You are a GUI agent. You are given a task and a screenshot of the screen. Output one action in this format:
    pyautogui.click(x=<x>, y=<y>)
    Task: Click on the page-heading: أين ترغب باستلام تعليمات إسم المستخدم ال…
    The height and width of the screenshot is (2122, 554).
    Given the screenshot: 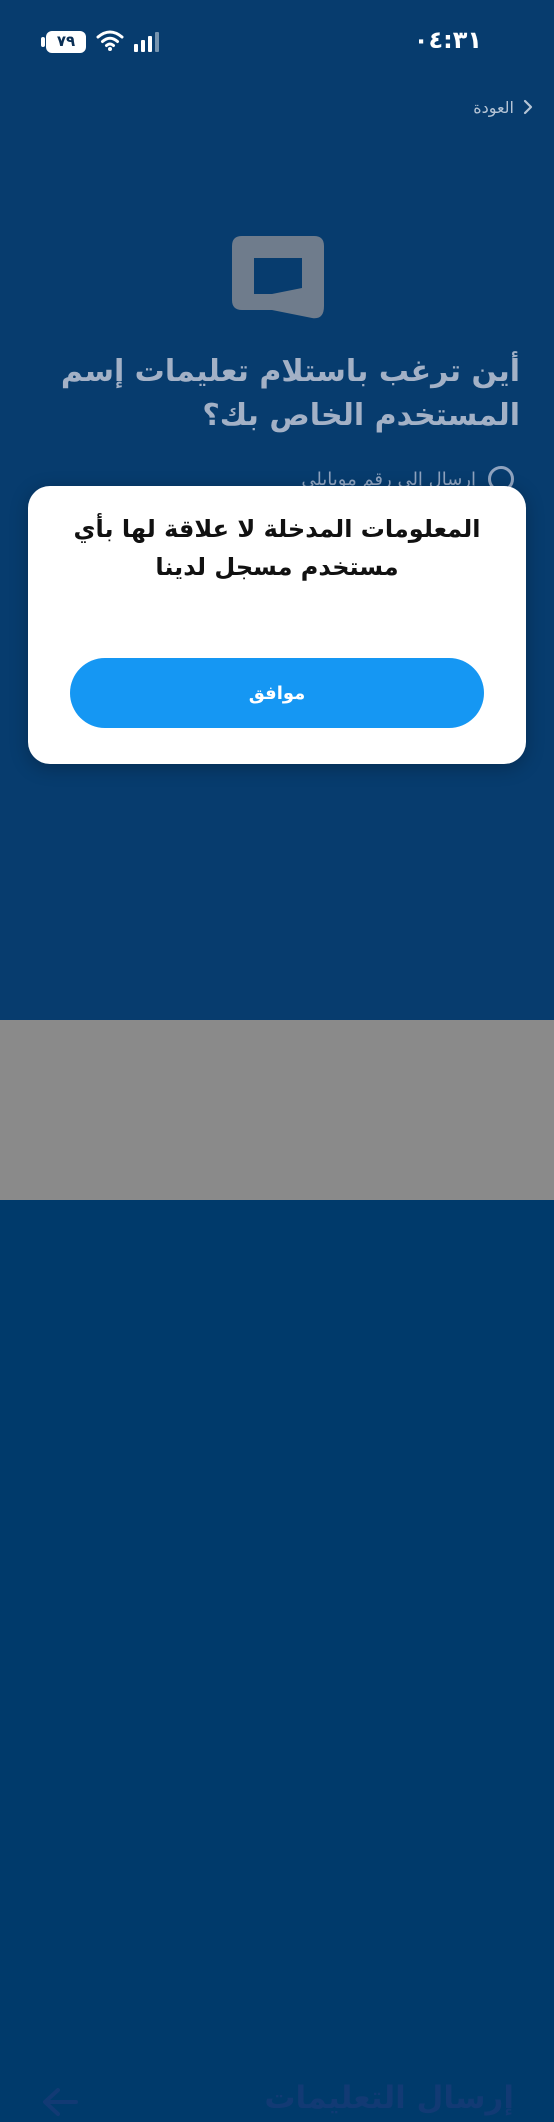 What is the action you would take?
    pyautogui.click(x=290, y=393)
    